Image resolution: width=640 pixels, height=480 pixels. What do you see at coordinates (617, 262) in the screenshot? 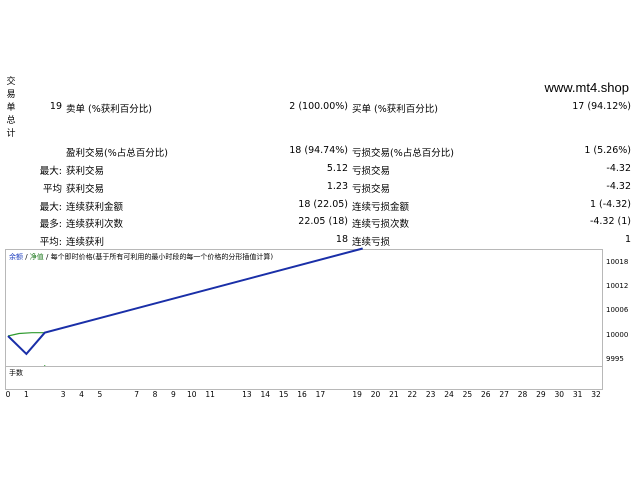
I see `y-tick-label: 10018` at bounding box center [617, 262].